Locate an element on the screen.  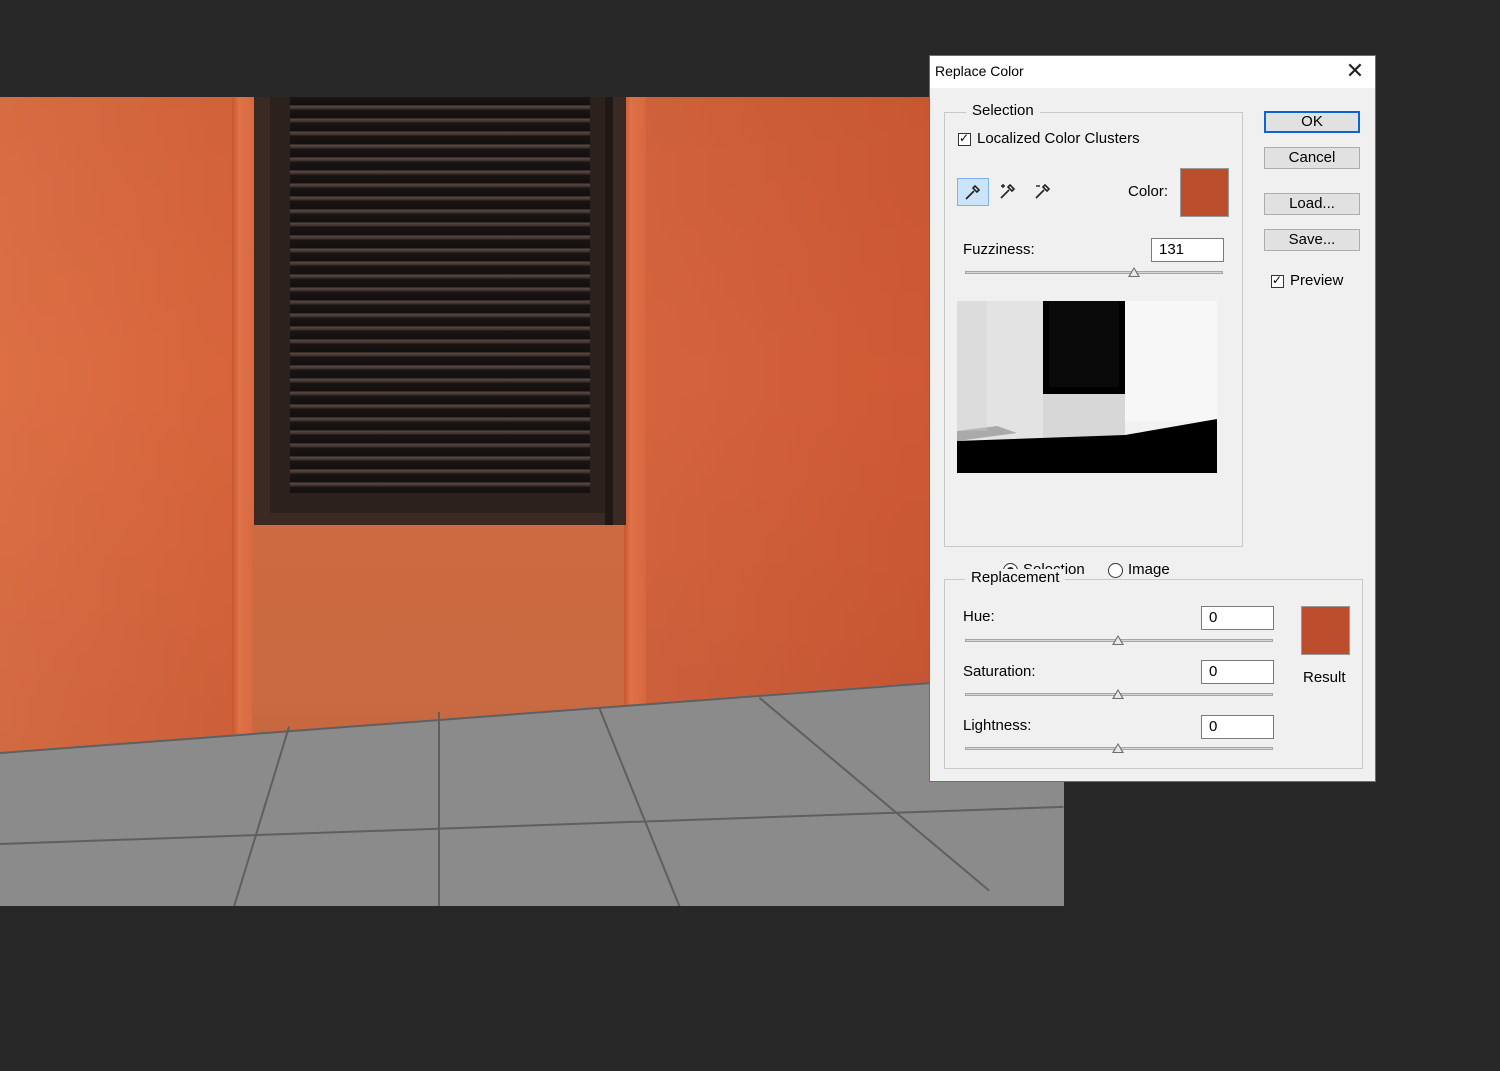
ok-button: OK is located at coordinates (1312, 122).